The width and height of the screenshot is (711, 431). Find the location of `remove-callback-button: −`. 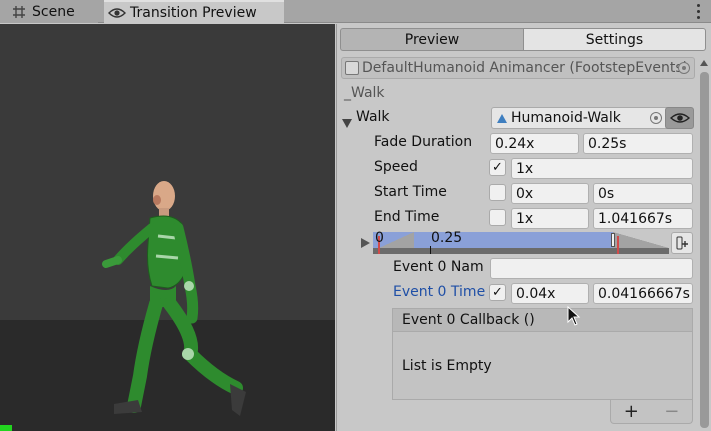

remove-callback-button: − is located at coordinates (671, 411).